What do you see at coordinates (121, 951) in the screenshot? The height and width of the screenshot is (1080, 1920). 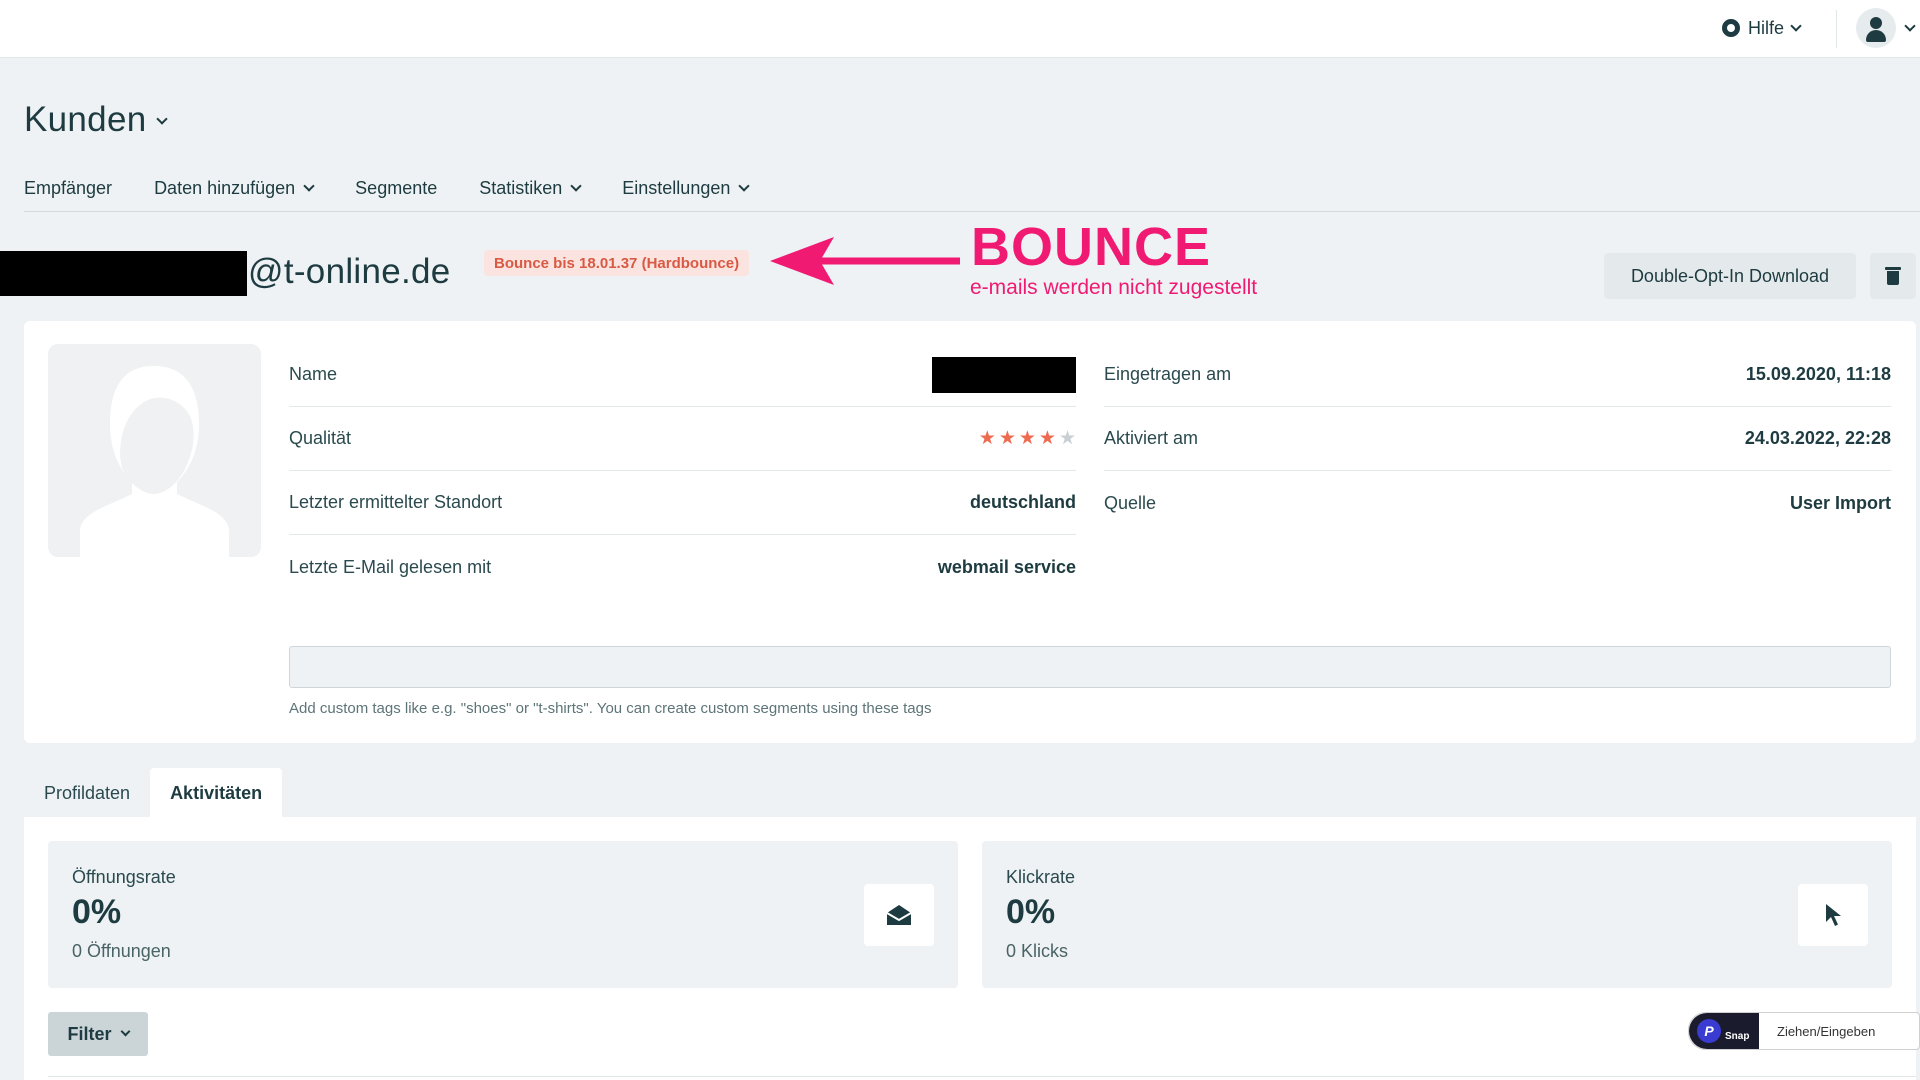 I see `open-count: 0 Öffnungen` at bounding box center [121, 951].